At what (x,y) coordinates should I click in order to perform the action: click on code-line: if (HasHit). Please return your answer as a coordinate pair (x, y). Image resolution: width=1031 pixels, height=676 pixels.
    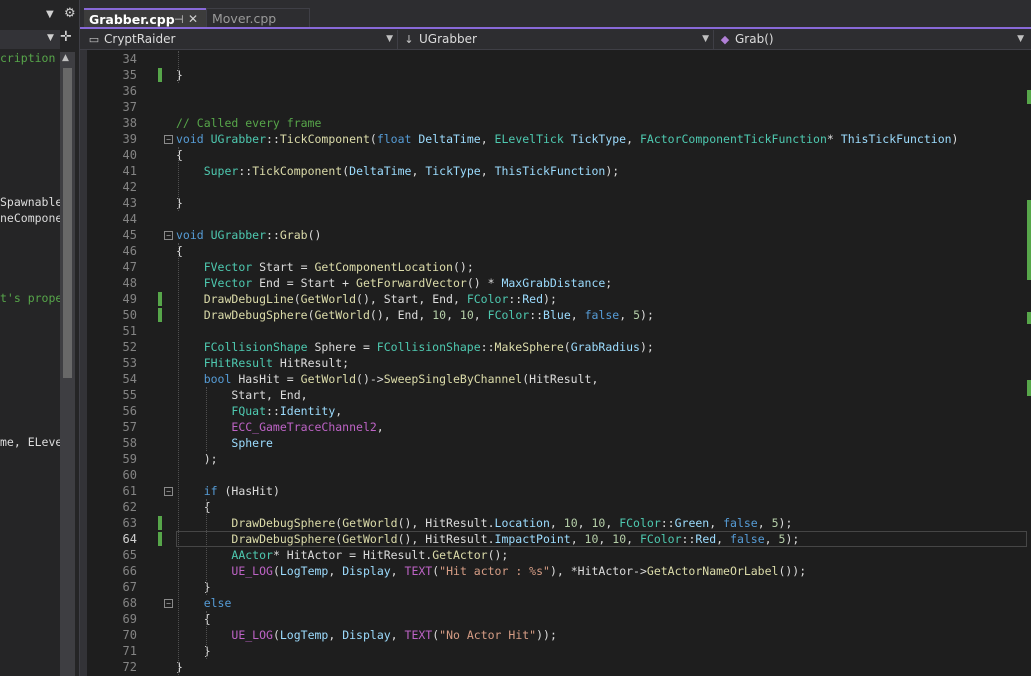
    Looking at the image, I should click on (228, 491).